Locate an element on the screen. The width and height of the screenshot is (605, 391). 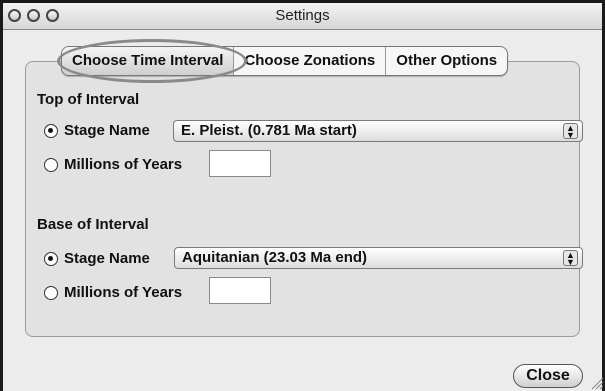
base-interval-heading: Base of Interval is located at coordinates (93, 224).